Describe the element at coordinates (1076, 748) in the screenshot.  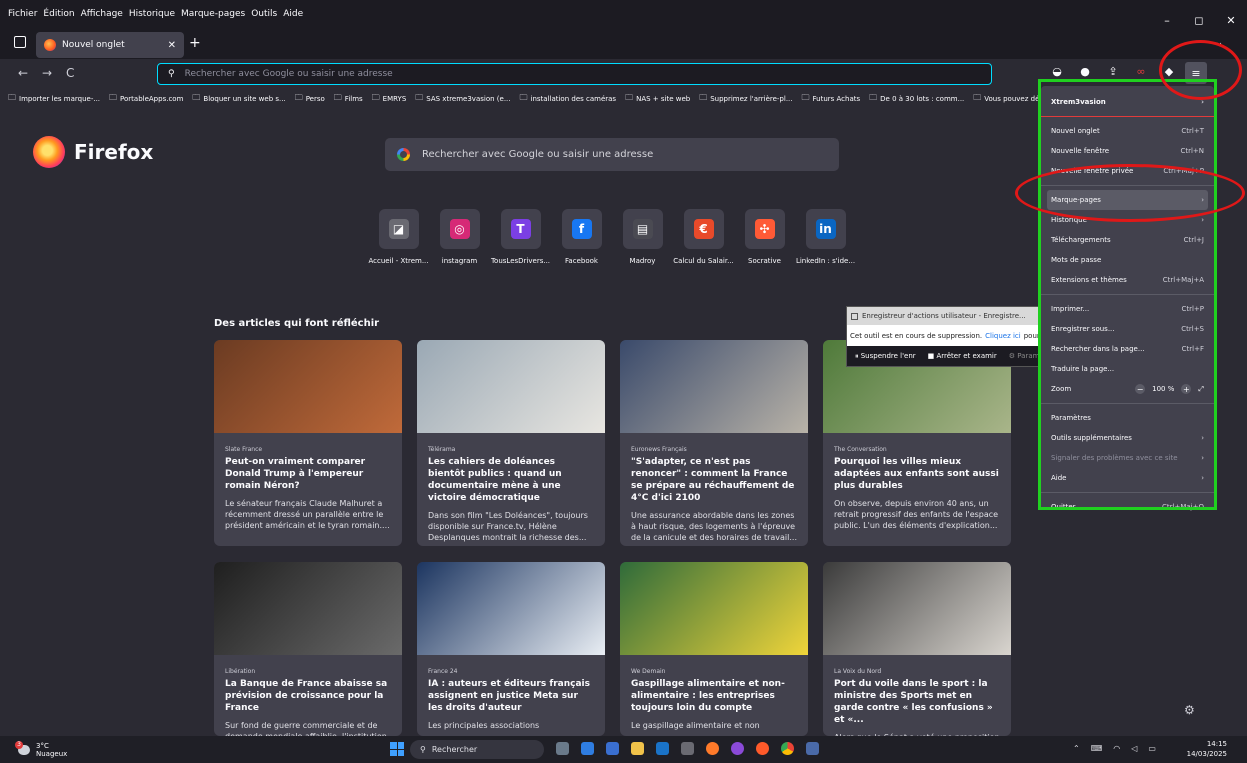
I see `chevron-up-icon: ⌃` at that location.